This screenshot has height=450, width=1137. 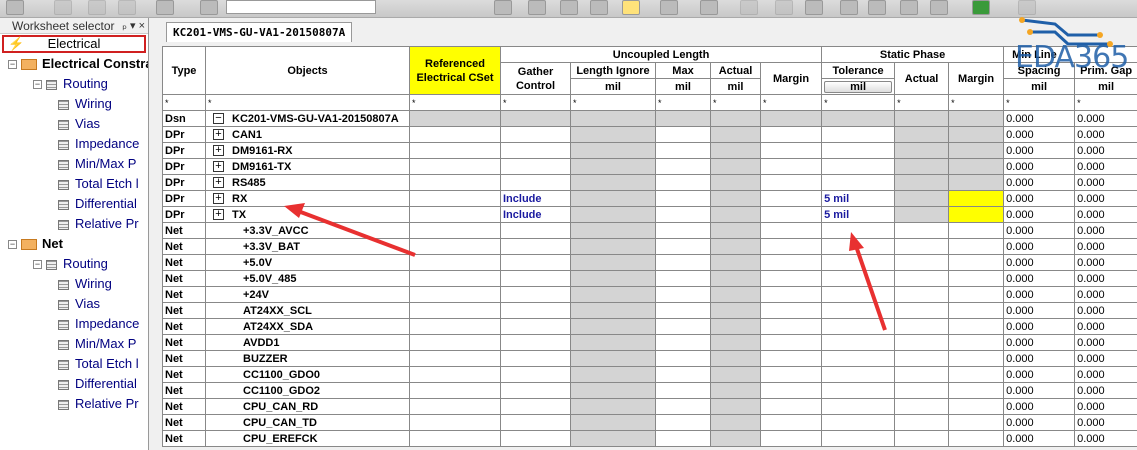 What do you see at coordinates (307, 310) in the screenshot?
I see `object-cell: AT24XX_SCL` at bounding box center [307, 310].